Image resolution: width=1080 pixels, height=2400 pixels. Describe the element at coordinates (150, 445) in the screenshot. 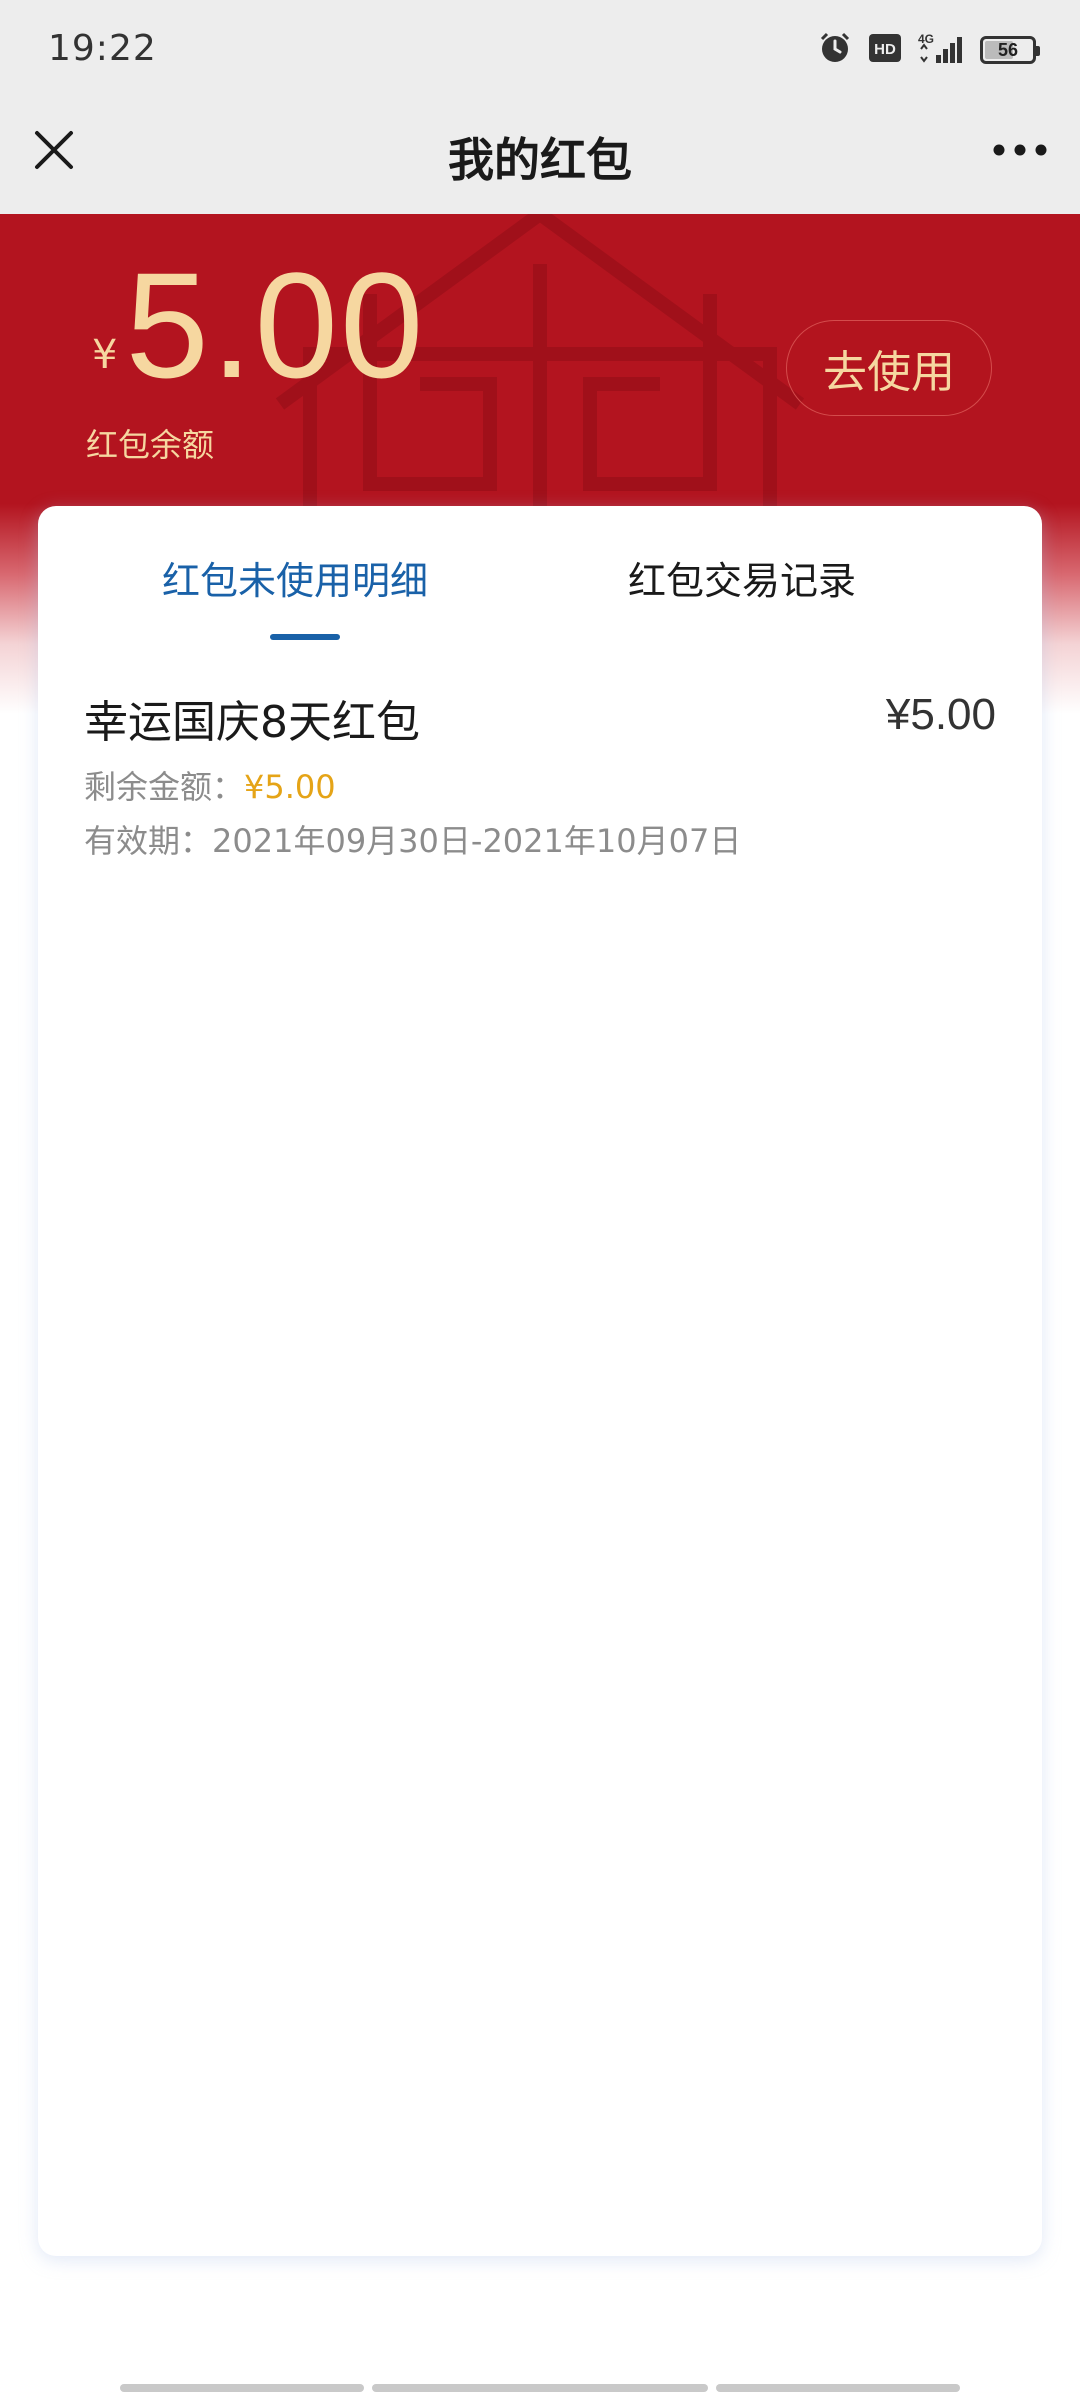

I see `balance-label: 红包余额` at that location.